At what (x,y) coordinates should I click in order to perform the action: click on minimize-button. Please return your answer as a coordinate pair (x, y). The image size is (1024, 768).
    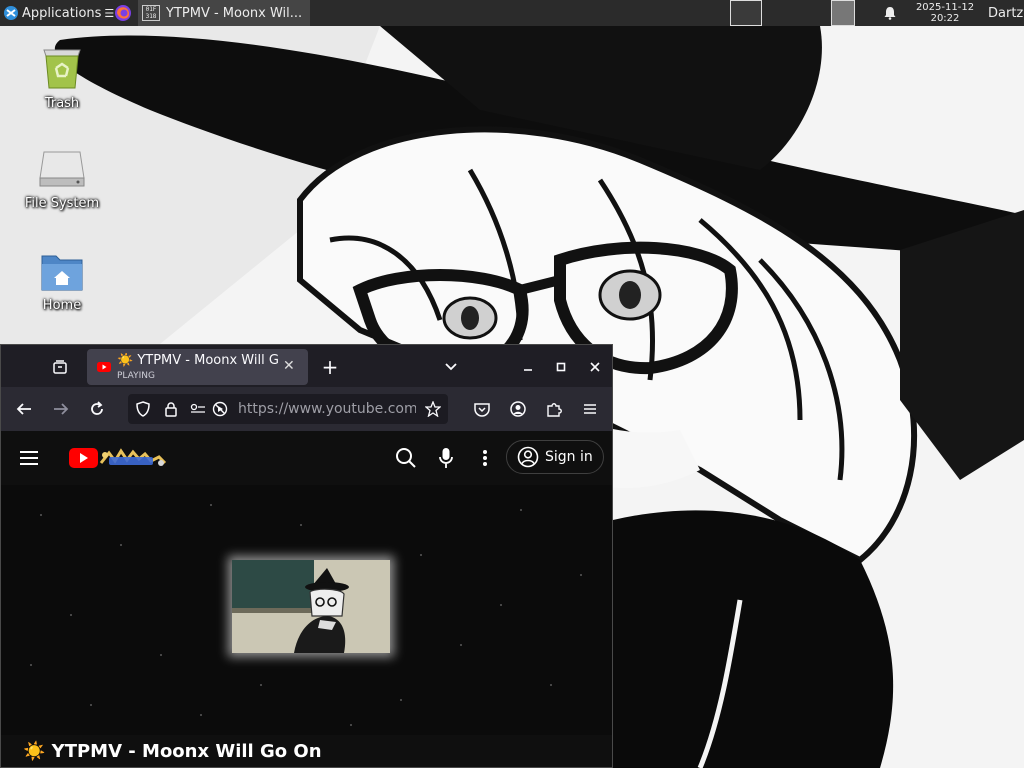
    Looking at the image, I should click on (528, 367).